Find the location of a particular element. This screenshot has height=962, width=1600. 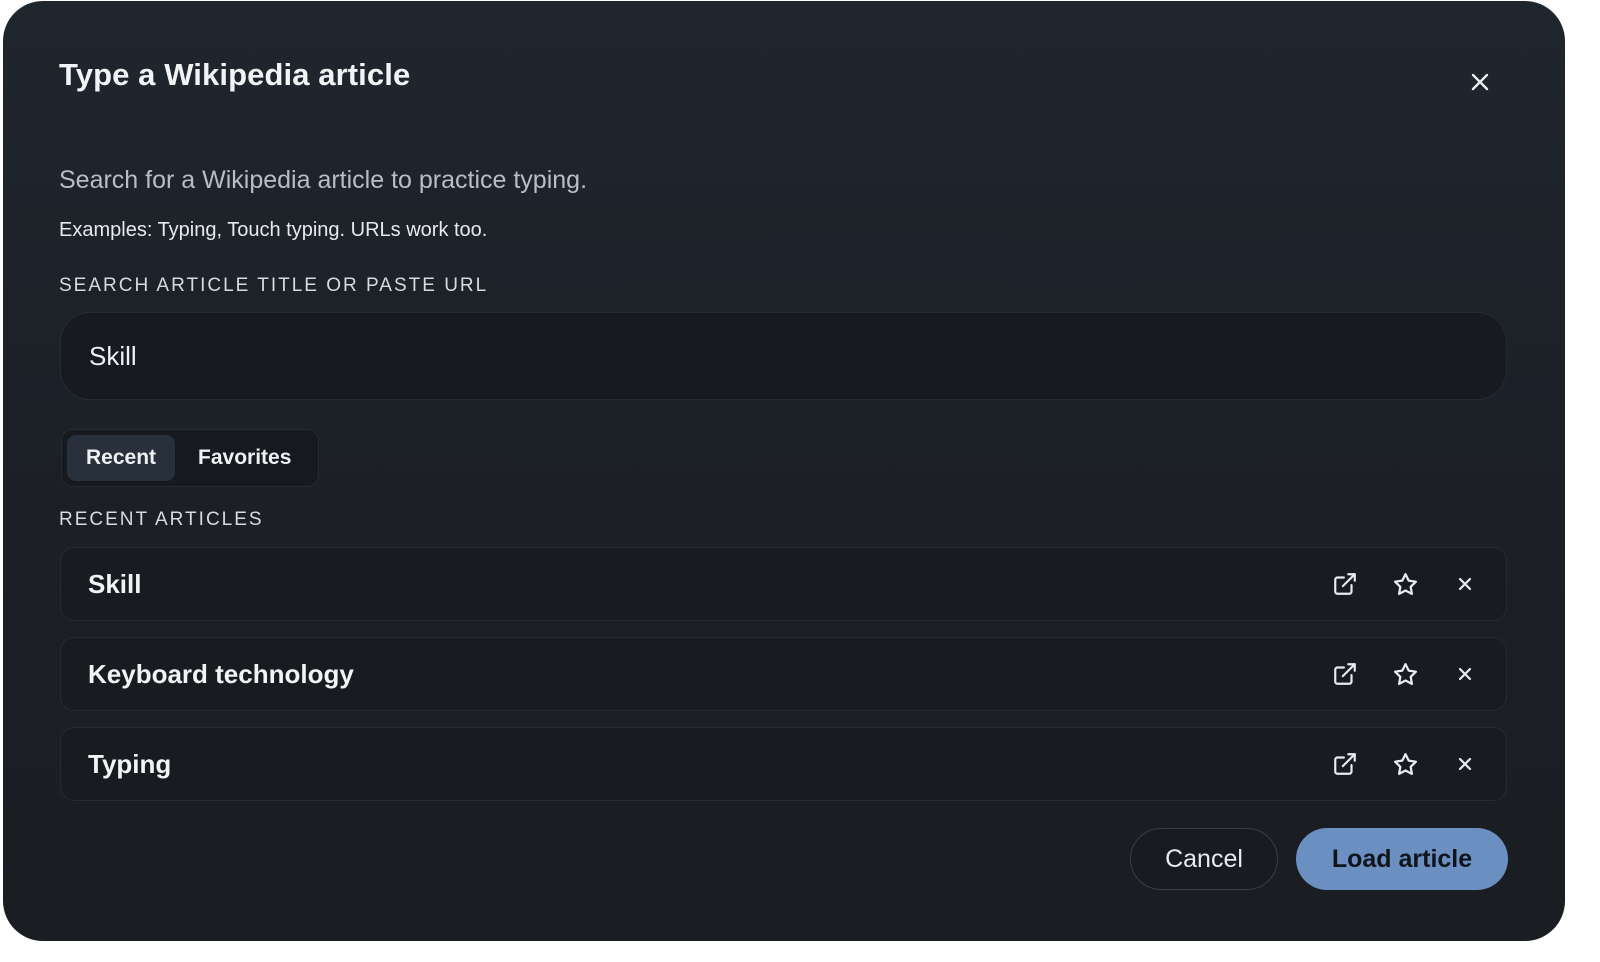

article-tabs: Recent Favorites is located at coordinates (190, 458).